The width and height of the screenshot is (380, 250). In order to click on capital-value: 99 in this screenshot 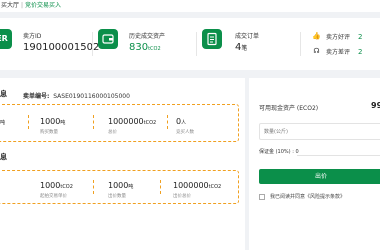, I will do `click(375, 105)`.